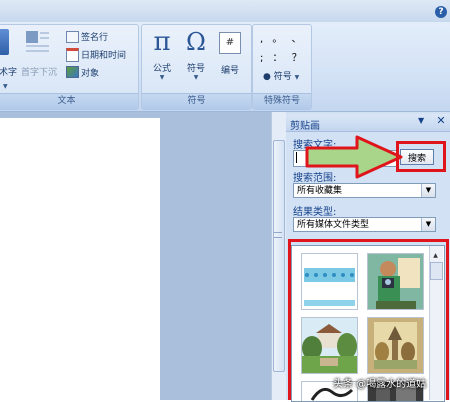 The height and width of the screenshot is (402, 450). What do you see at coordinates (423, 121) in the screenshot?
I see `pane-menu-icon: ▼` at bounding box center [423, 121].